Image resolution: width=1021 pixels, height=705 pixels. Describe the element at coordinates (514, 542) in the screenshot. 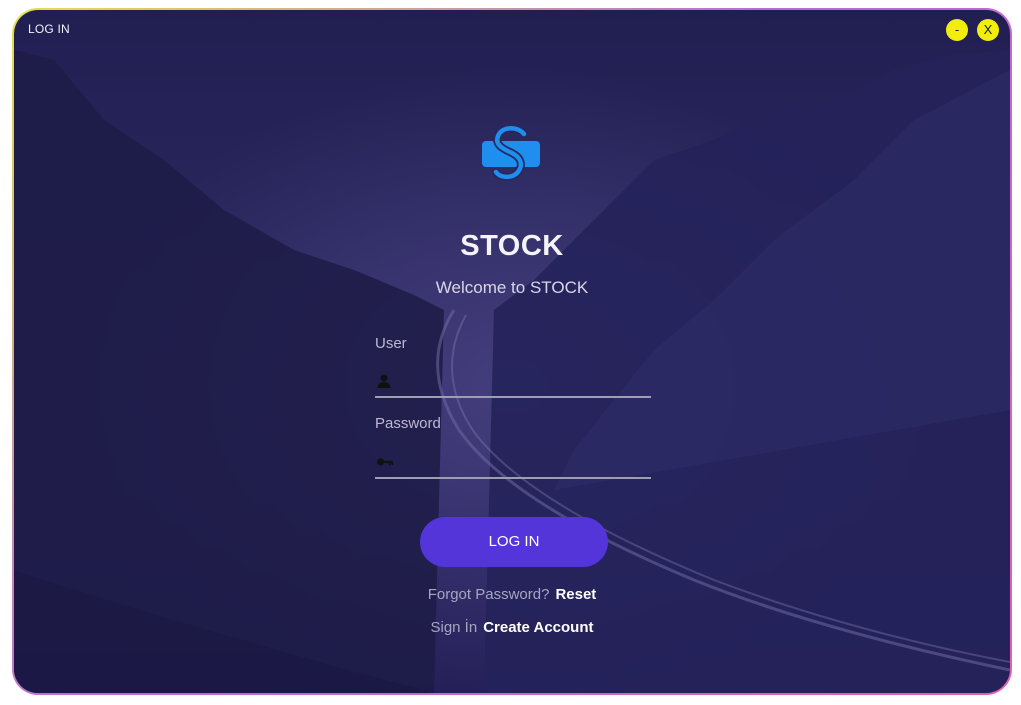

I see `login-button: LOG IN` at that location.